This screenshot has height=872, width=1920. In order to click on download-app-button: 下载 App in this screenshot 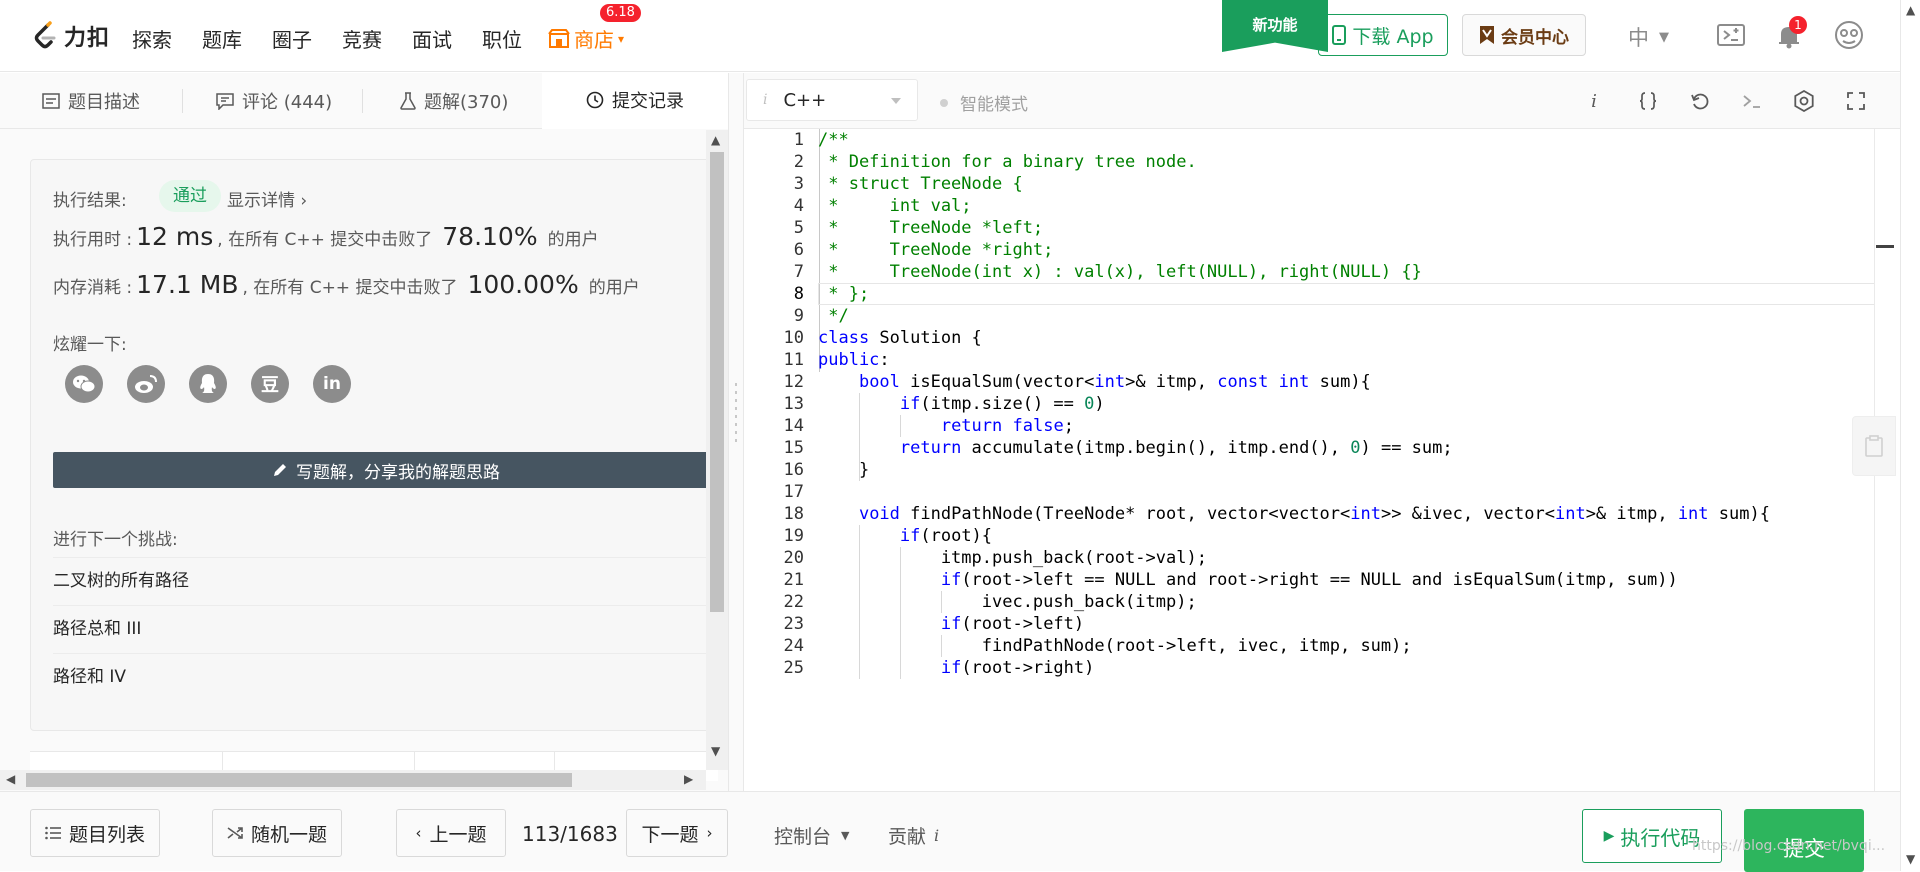, I will do `click(1383, 35)`.